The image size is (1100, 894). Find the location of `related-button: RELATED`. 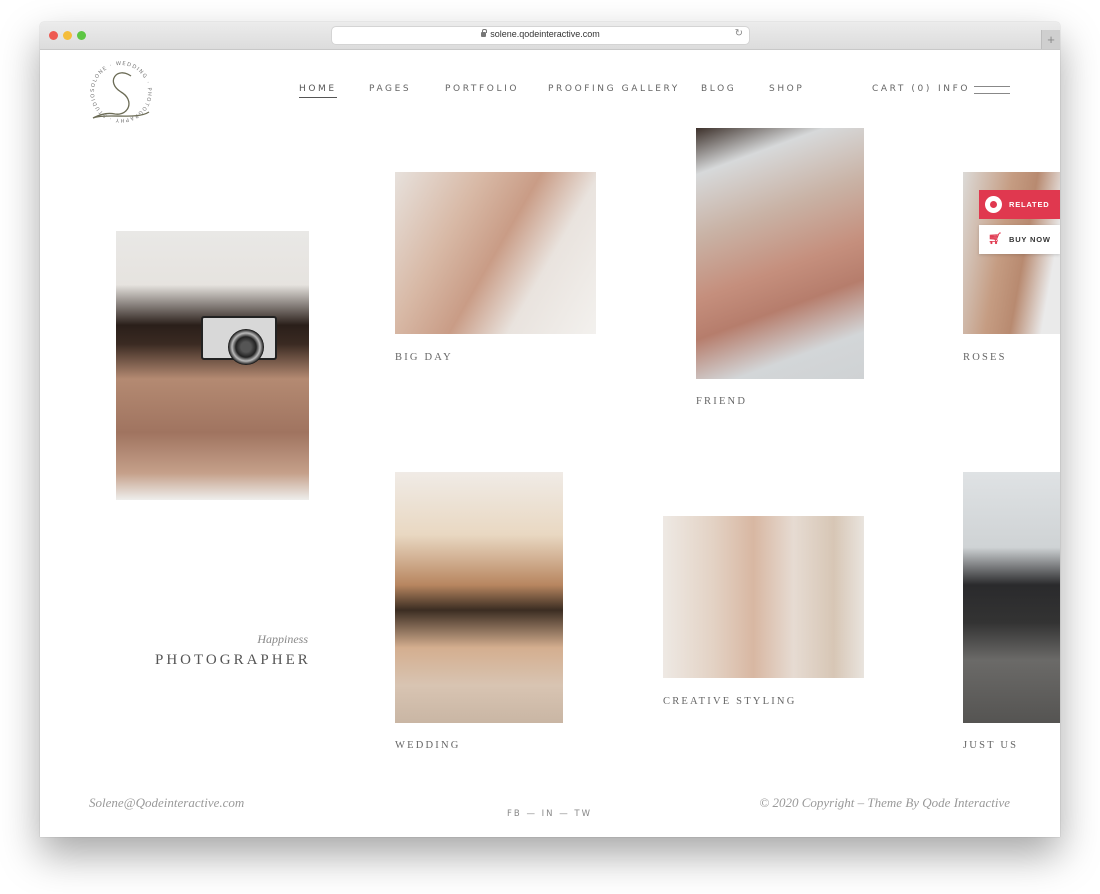

related-button: RELATED is located at coordinates (1019, 204).